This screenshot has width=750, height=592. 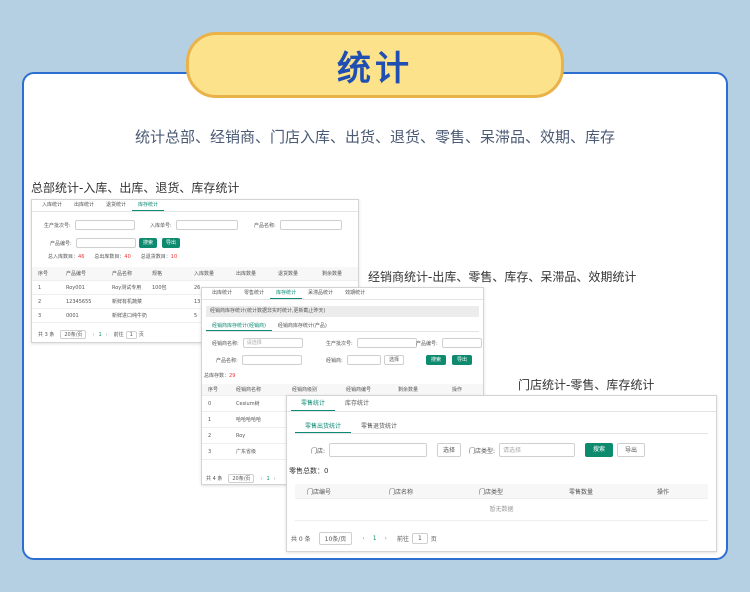 I want to click on out-total-value: 40, so click(x=127, y=256).